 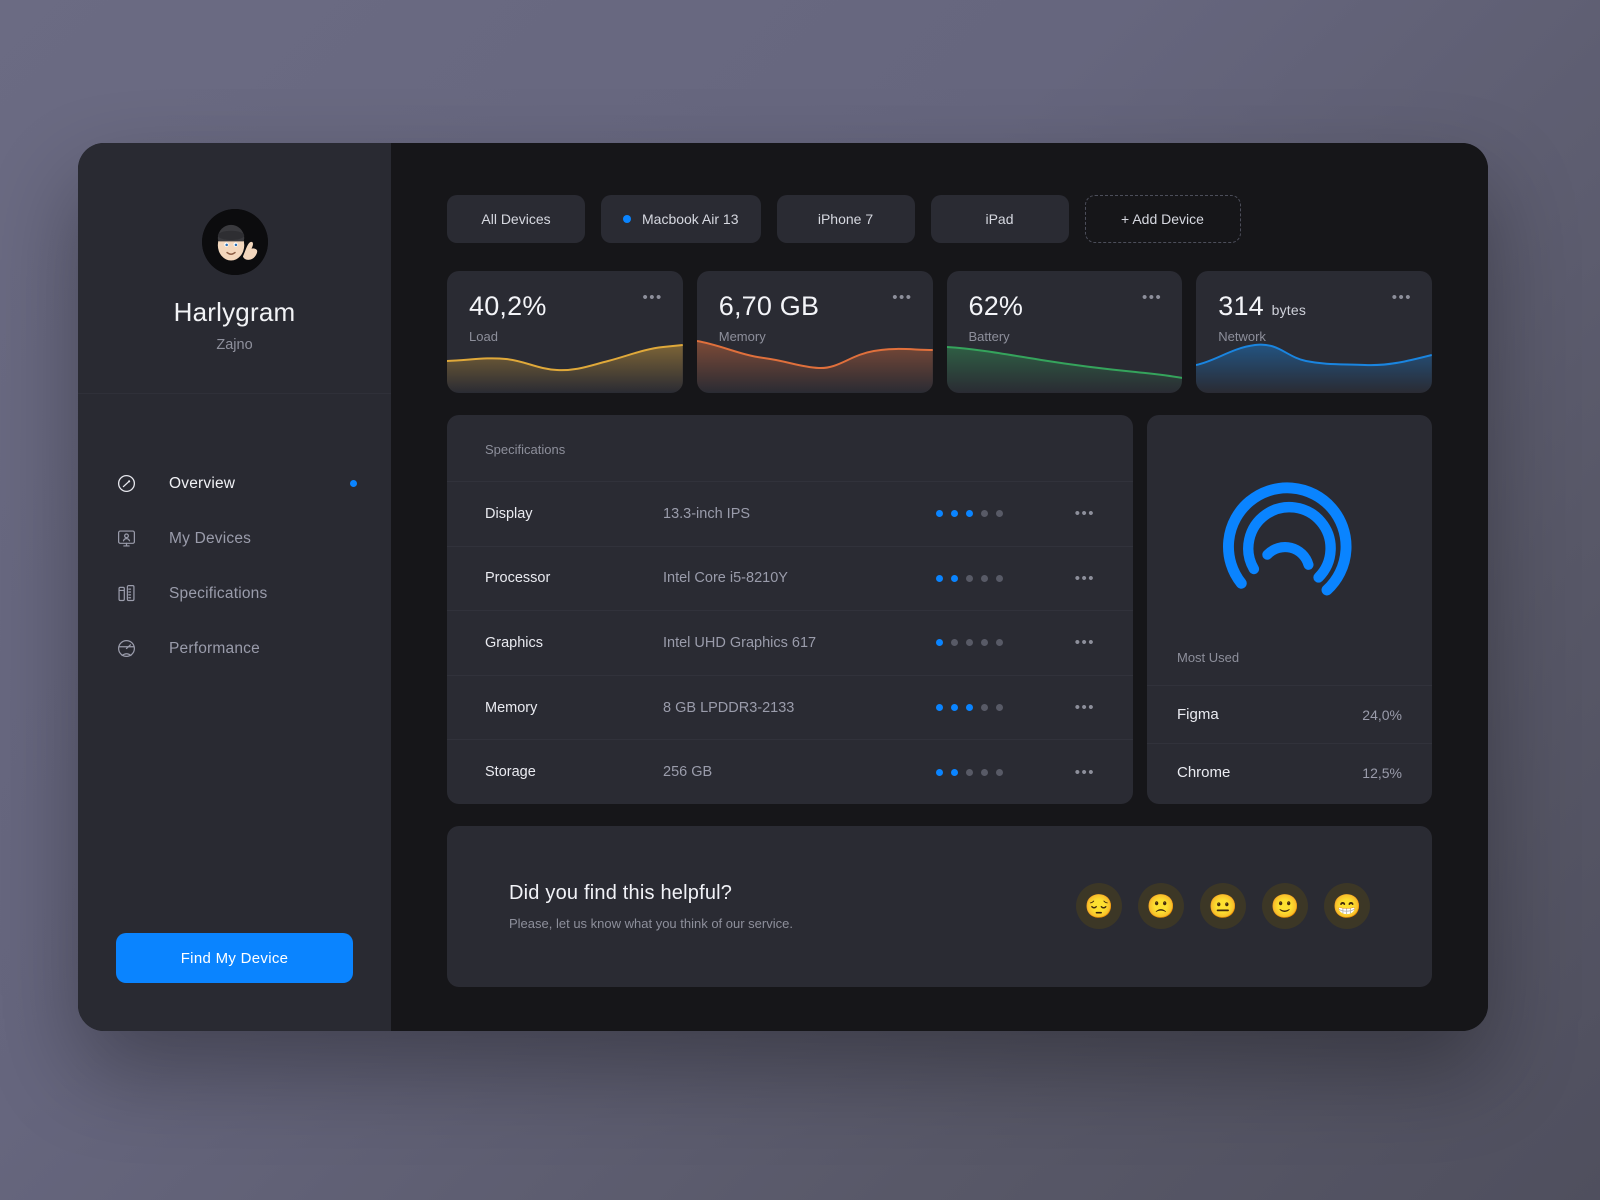 I want to click on radial-arcs-gauge-icon, so click(x=1289, y=547).